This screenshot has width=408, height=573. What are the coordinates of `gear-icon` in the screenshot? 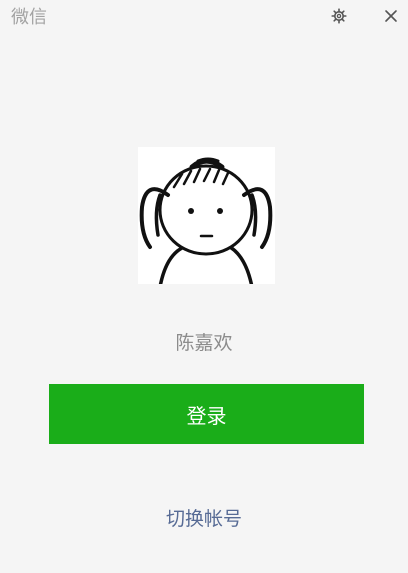 It's located at (339, 16).